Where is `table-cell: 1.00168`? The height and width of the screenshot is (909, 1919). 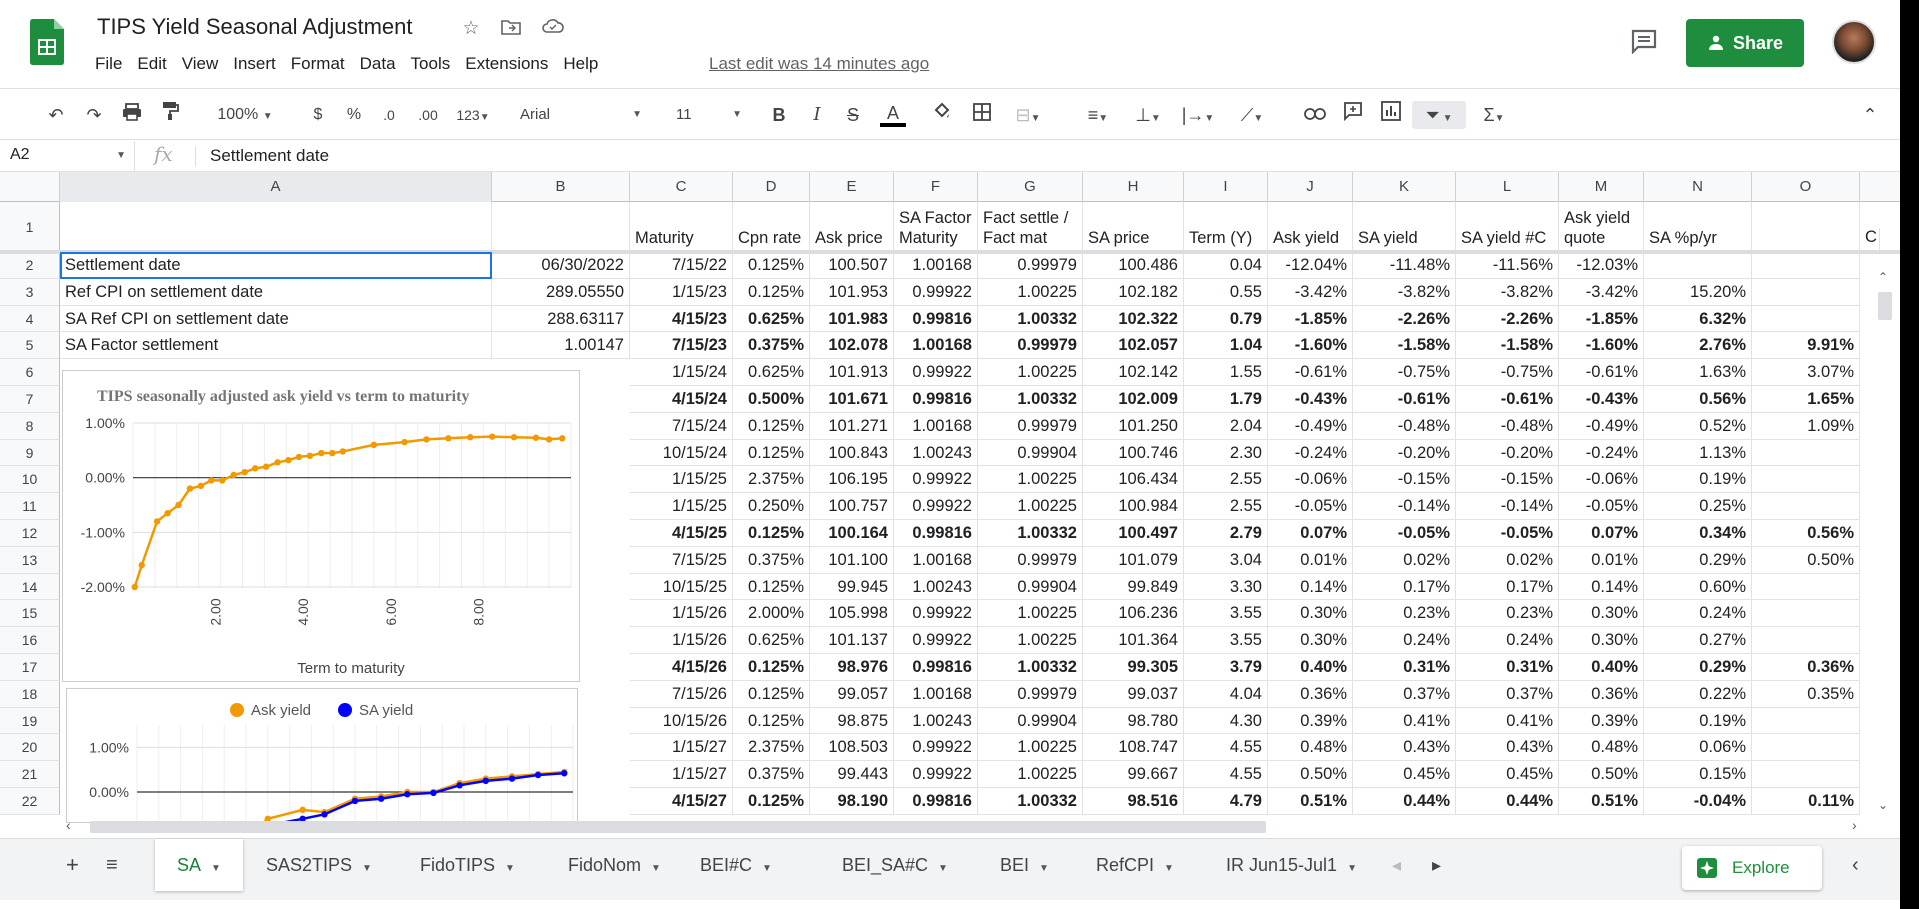 table-cell: 1.00168 is located at coordinates (936, 694).